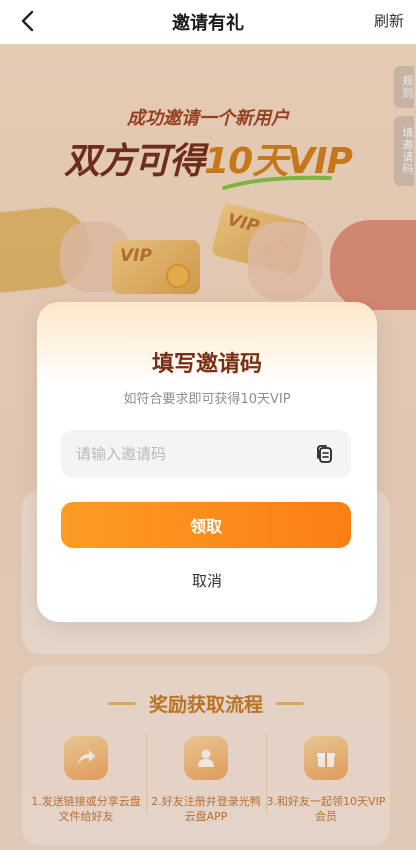 This screenshot has height=850, width=416. I want to click on paste-icon, so click(325, 454).